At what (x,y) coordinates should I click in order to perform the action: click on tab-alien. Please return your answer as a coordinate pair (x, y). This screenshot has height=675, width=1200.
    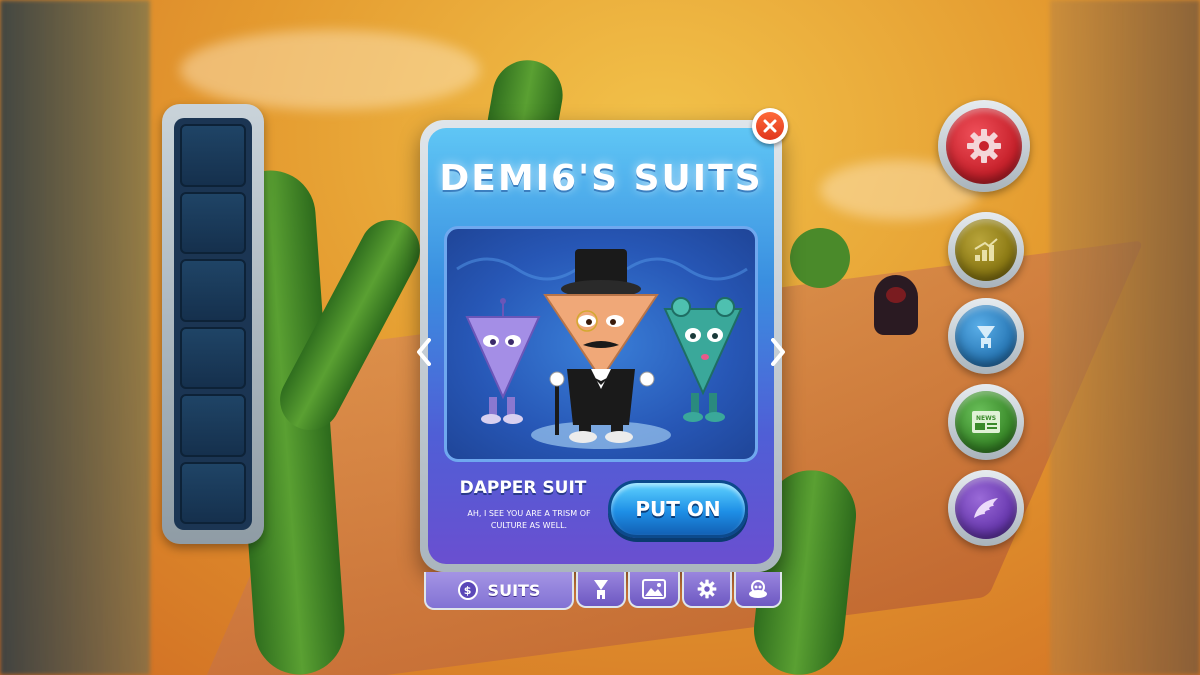
    Looking at the image, I should click on (758, 590).